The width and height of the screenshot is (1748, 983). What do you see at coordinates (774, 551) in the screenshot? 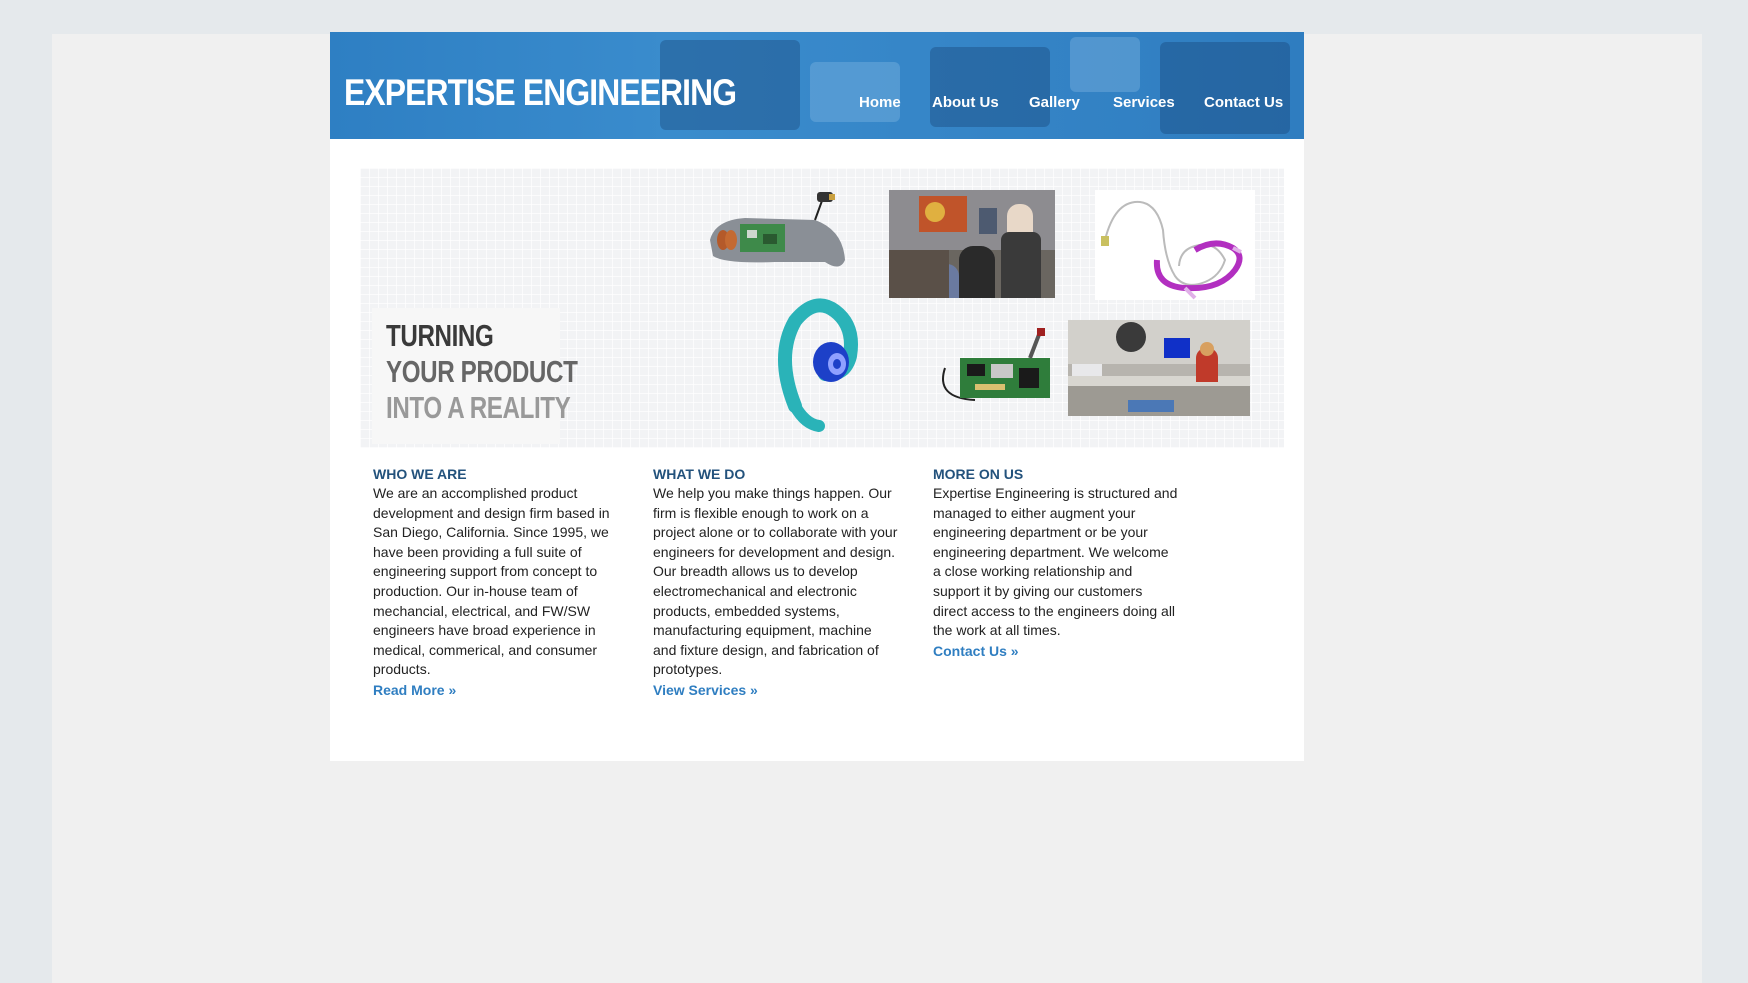
I see `text-line: engineers for development and design.` at bounding box center [774, 551].